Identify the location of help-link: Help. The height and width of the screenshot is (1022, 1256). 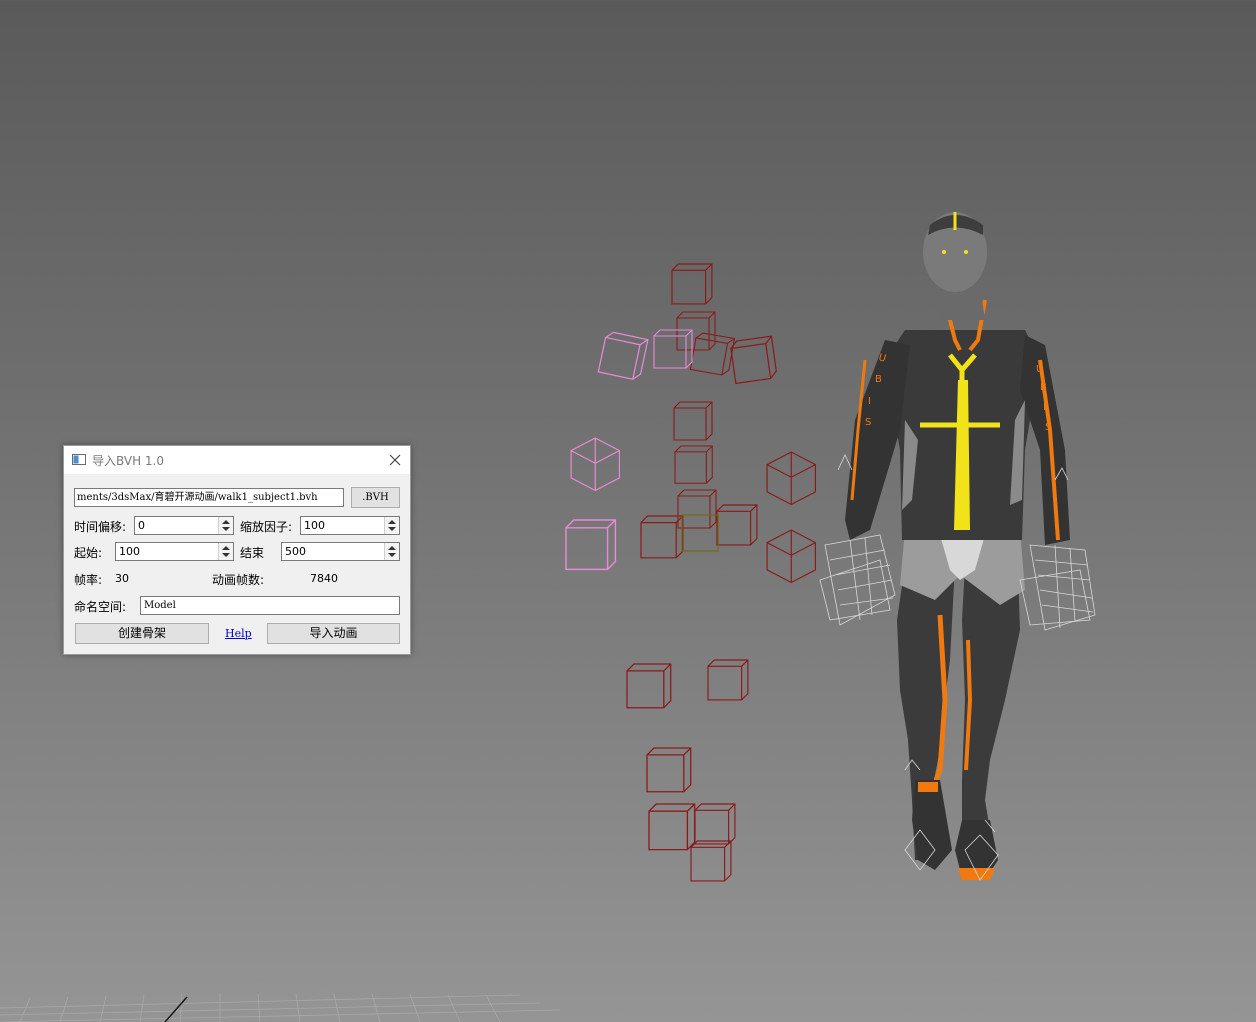
(238, 633).